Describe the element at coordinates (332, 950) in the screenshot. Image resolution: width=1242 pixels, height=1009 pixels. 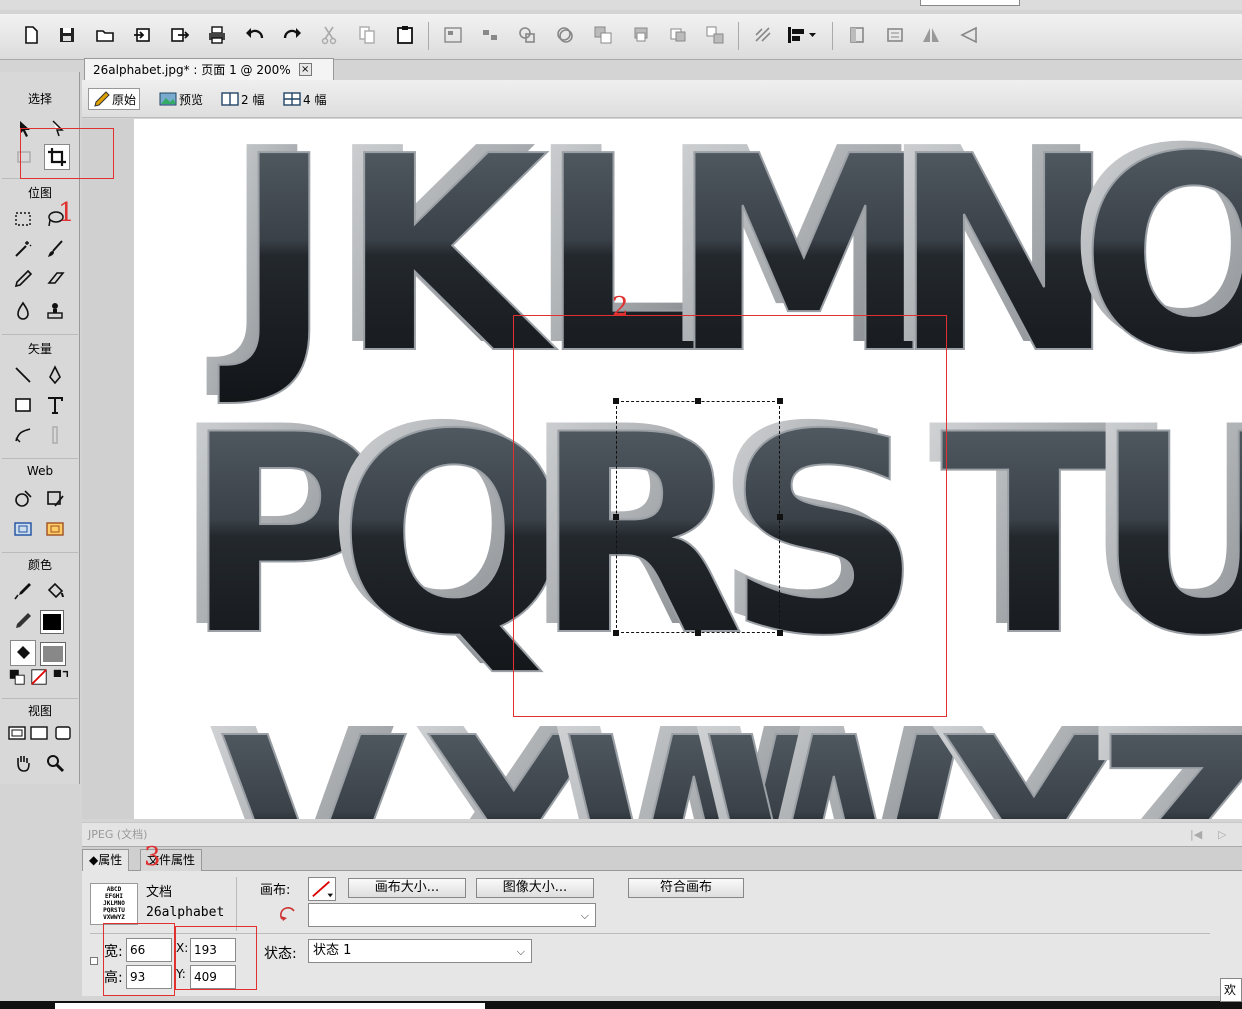
I see `state-select-value: 状态 1` at that location.